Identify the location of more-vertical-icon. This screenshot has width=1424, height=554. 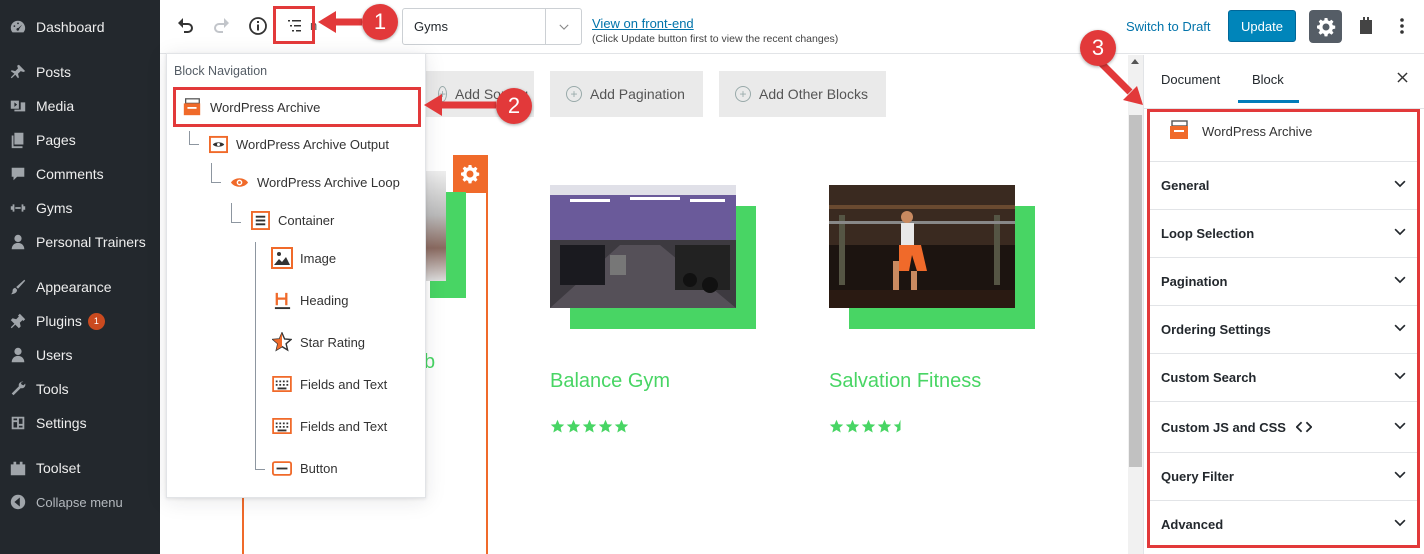
(1402, 26).